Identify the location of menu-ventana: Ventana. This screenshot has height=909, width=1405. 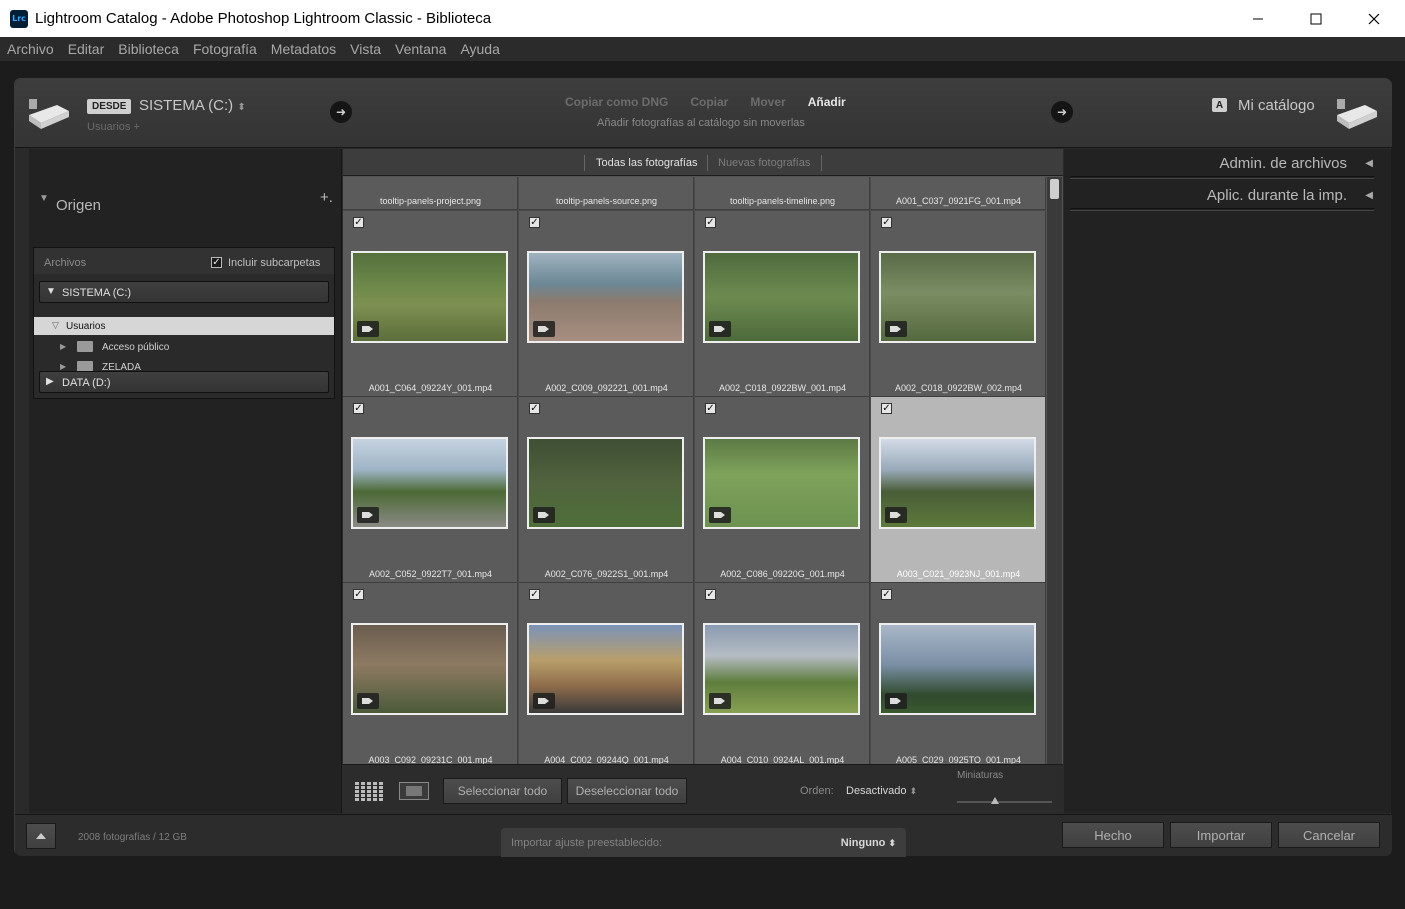
(420, 49).